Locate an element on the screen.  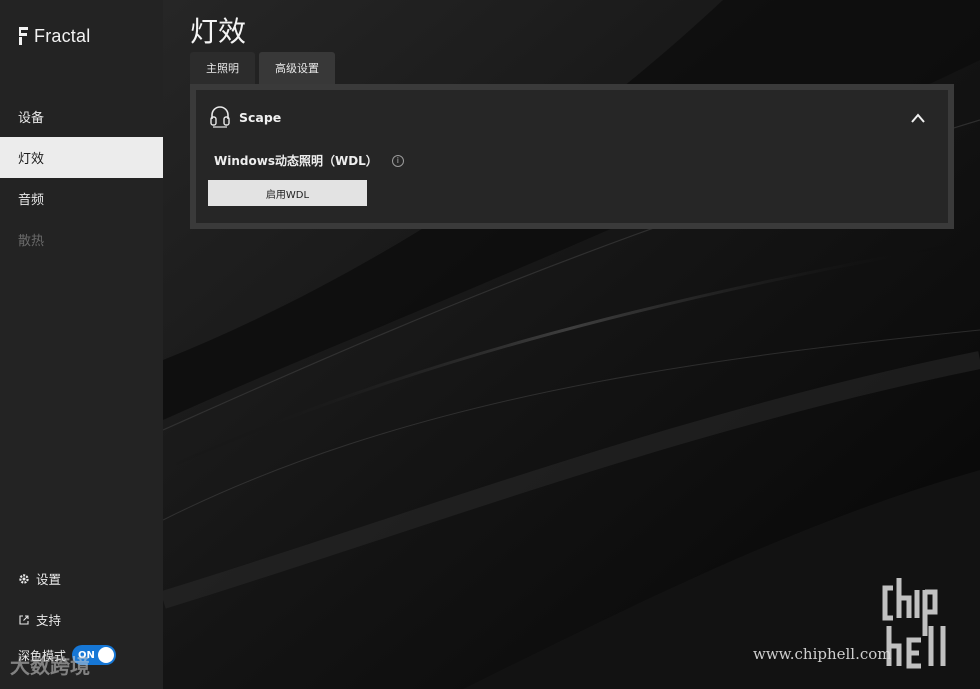
device-header: Scape is located at coordinates (245, 117).